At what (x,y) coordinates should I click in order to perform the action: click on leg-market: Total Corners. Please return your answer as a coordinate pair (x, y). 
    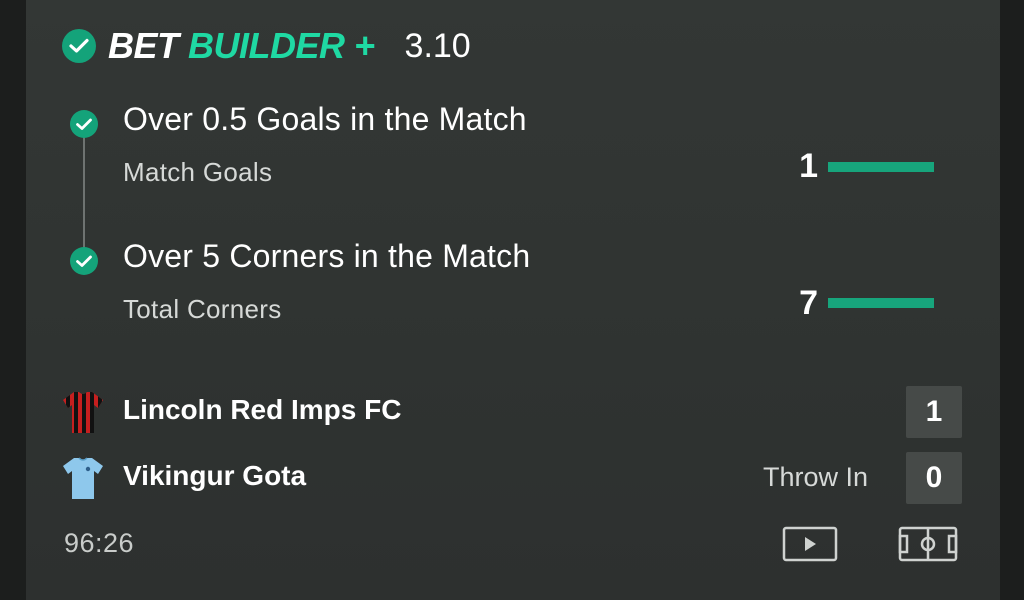
    Looking at the image, I should click on (202, 309).